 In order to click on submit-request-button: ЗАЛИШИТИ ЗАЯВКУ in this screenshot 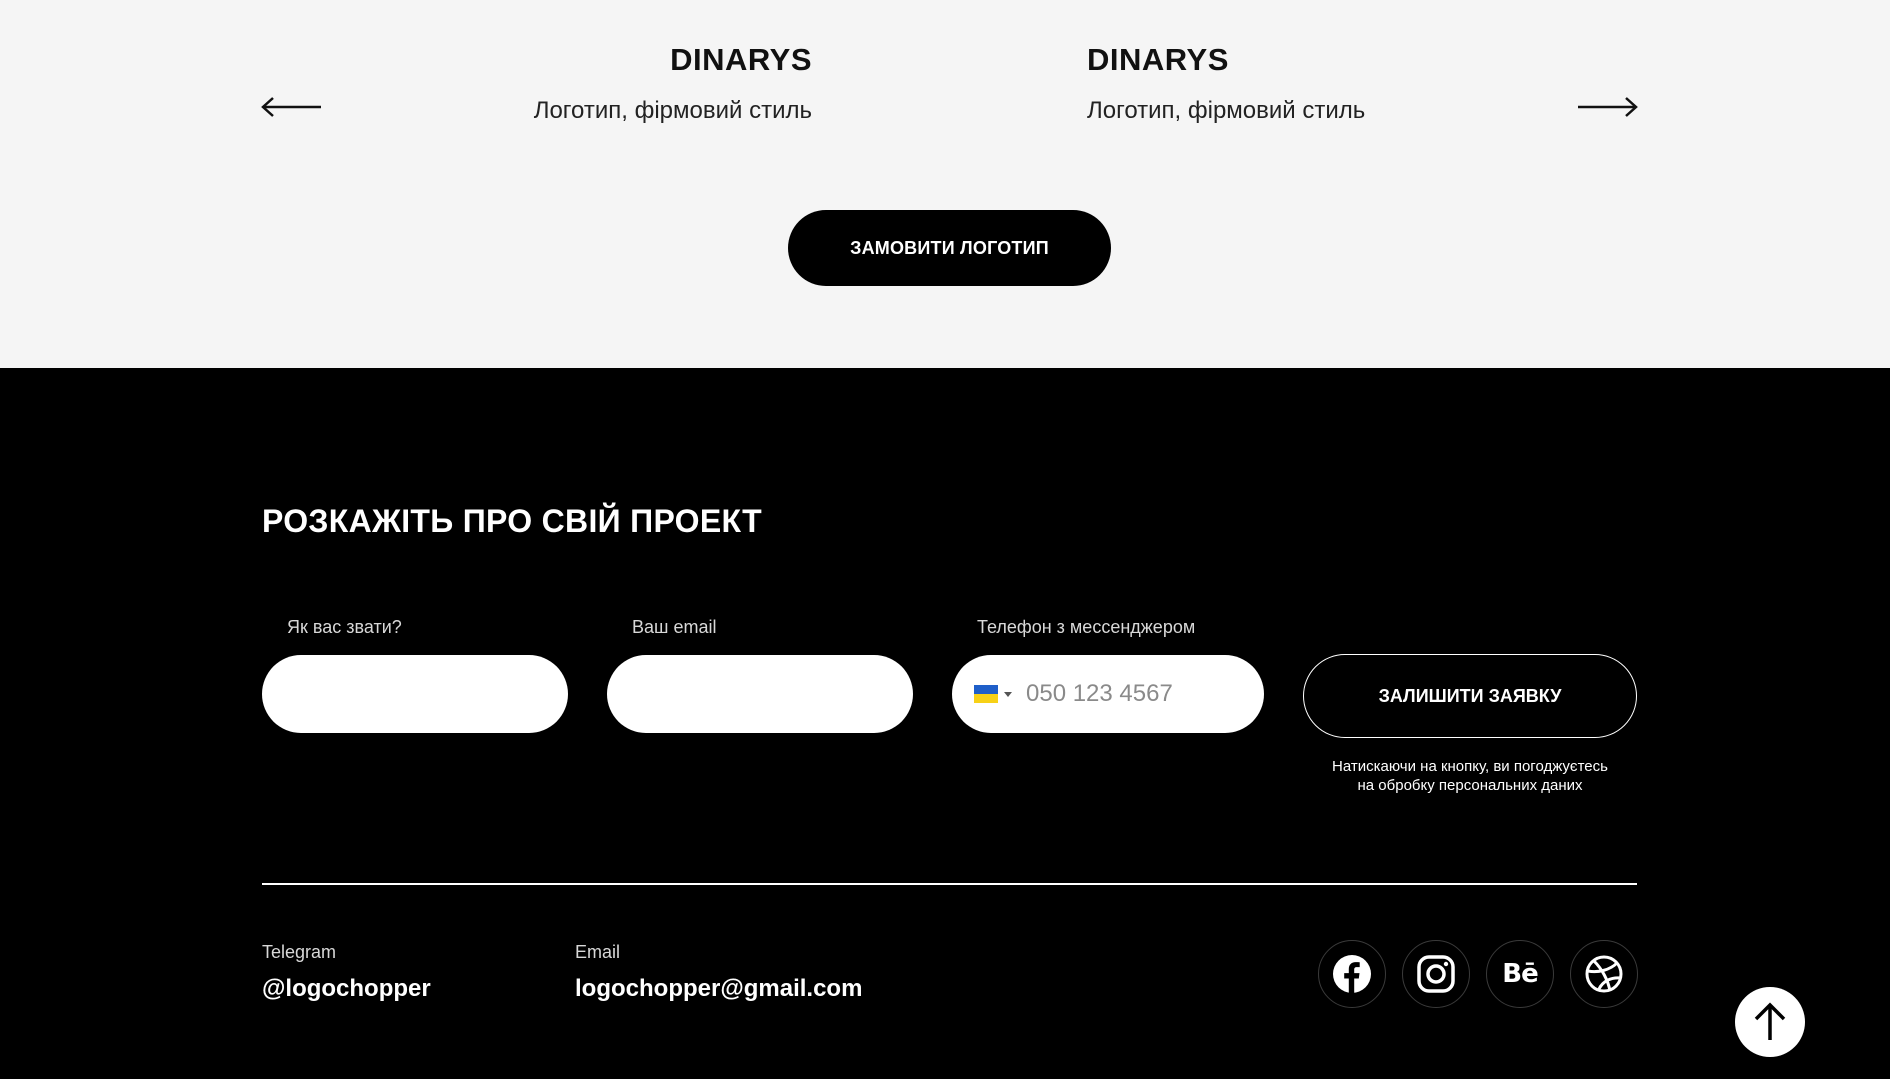, I will do `click(1470, 696)`.